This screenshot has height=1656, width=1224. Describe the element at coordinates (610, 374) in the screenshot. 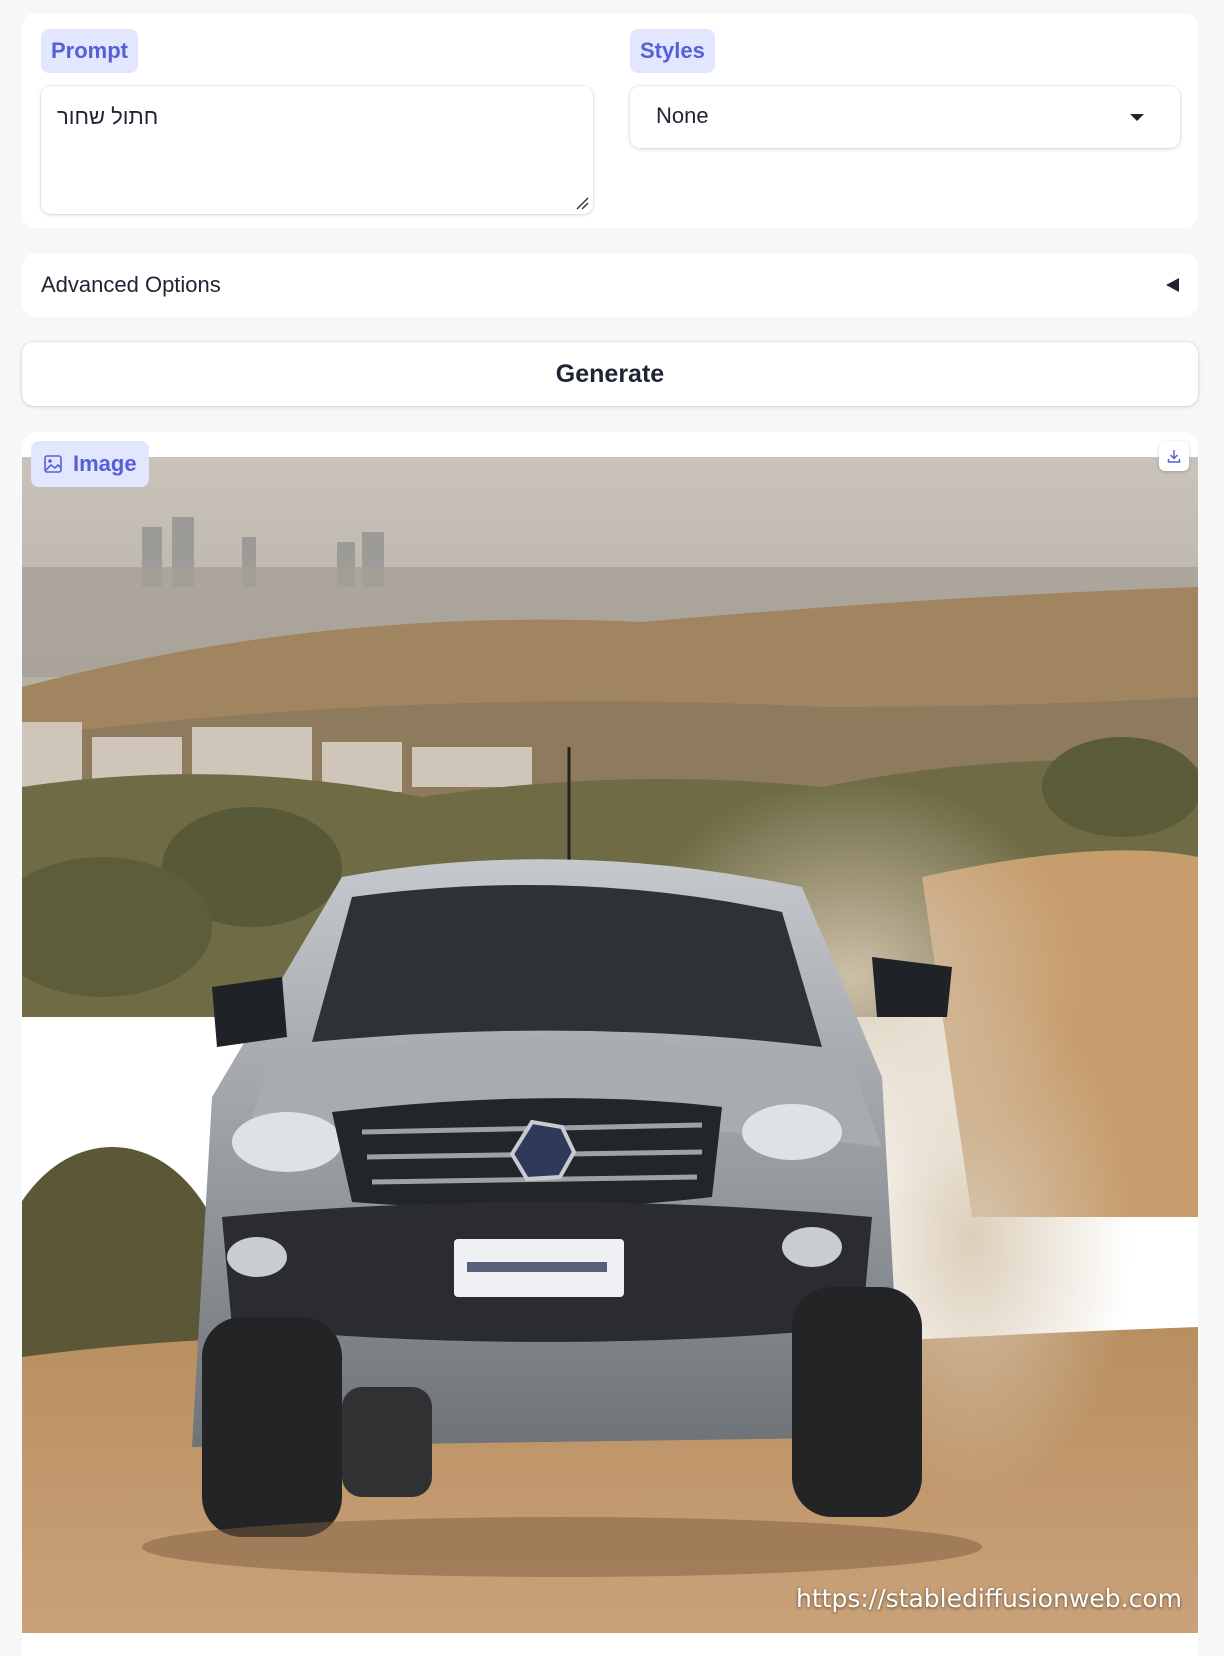

I see `generate-button: Generate` at that location.